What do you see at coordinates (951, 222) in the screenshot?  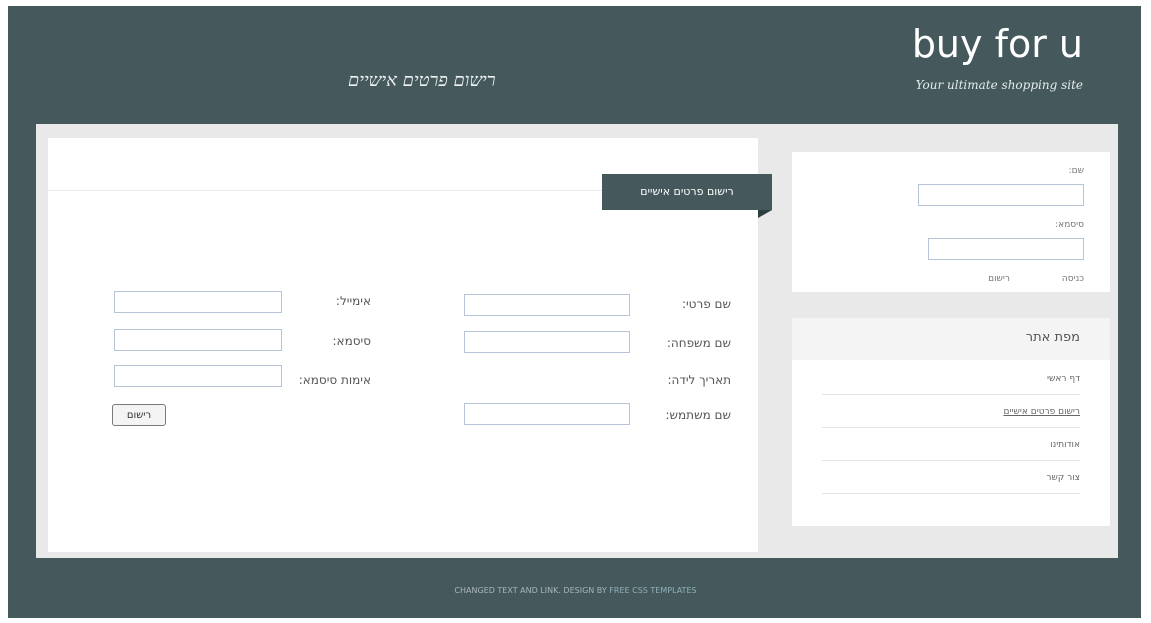 I see `login-box: שם: סיסמא: כניסה רישום` at bounding box center [951, 222].